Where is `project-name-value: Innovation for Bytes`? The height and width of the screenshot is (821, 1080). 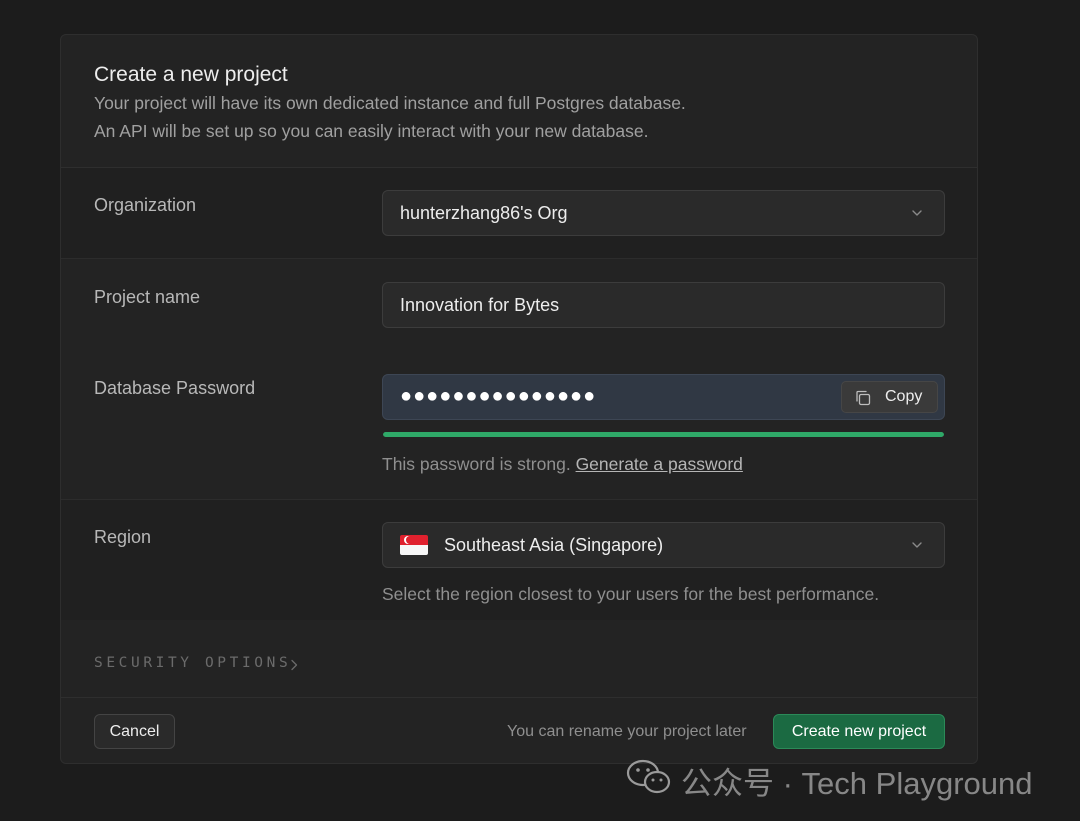 project-name-value: Innovation for Bytes is located at coordinates (480, 305).